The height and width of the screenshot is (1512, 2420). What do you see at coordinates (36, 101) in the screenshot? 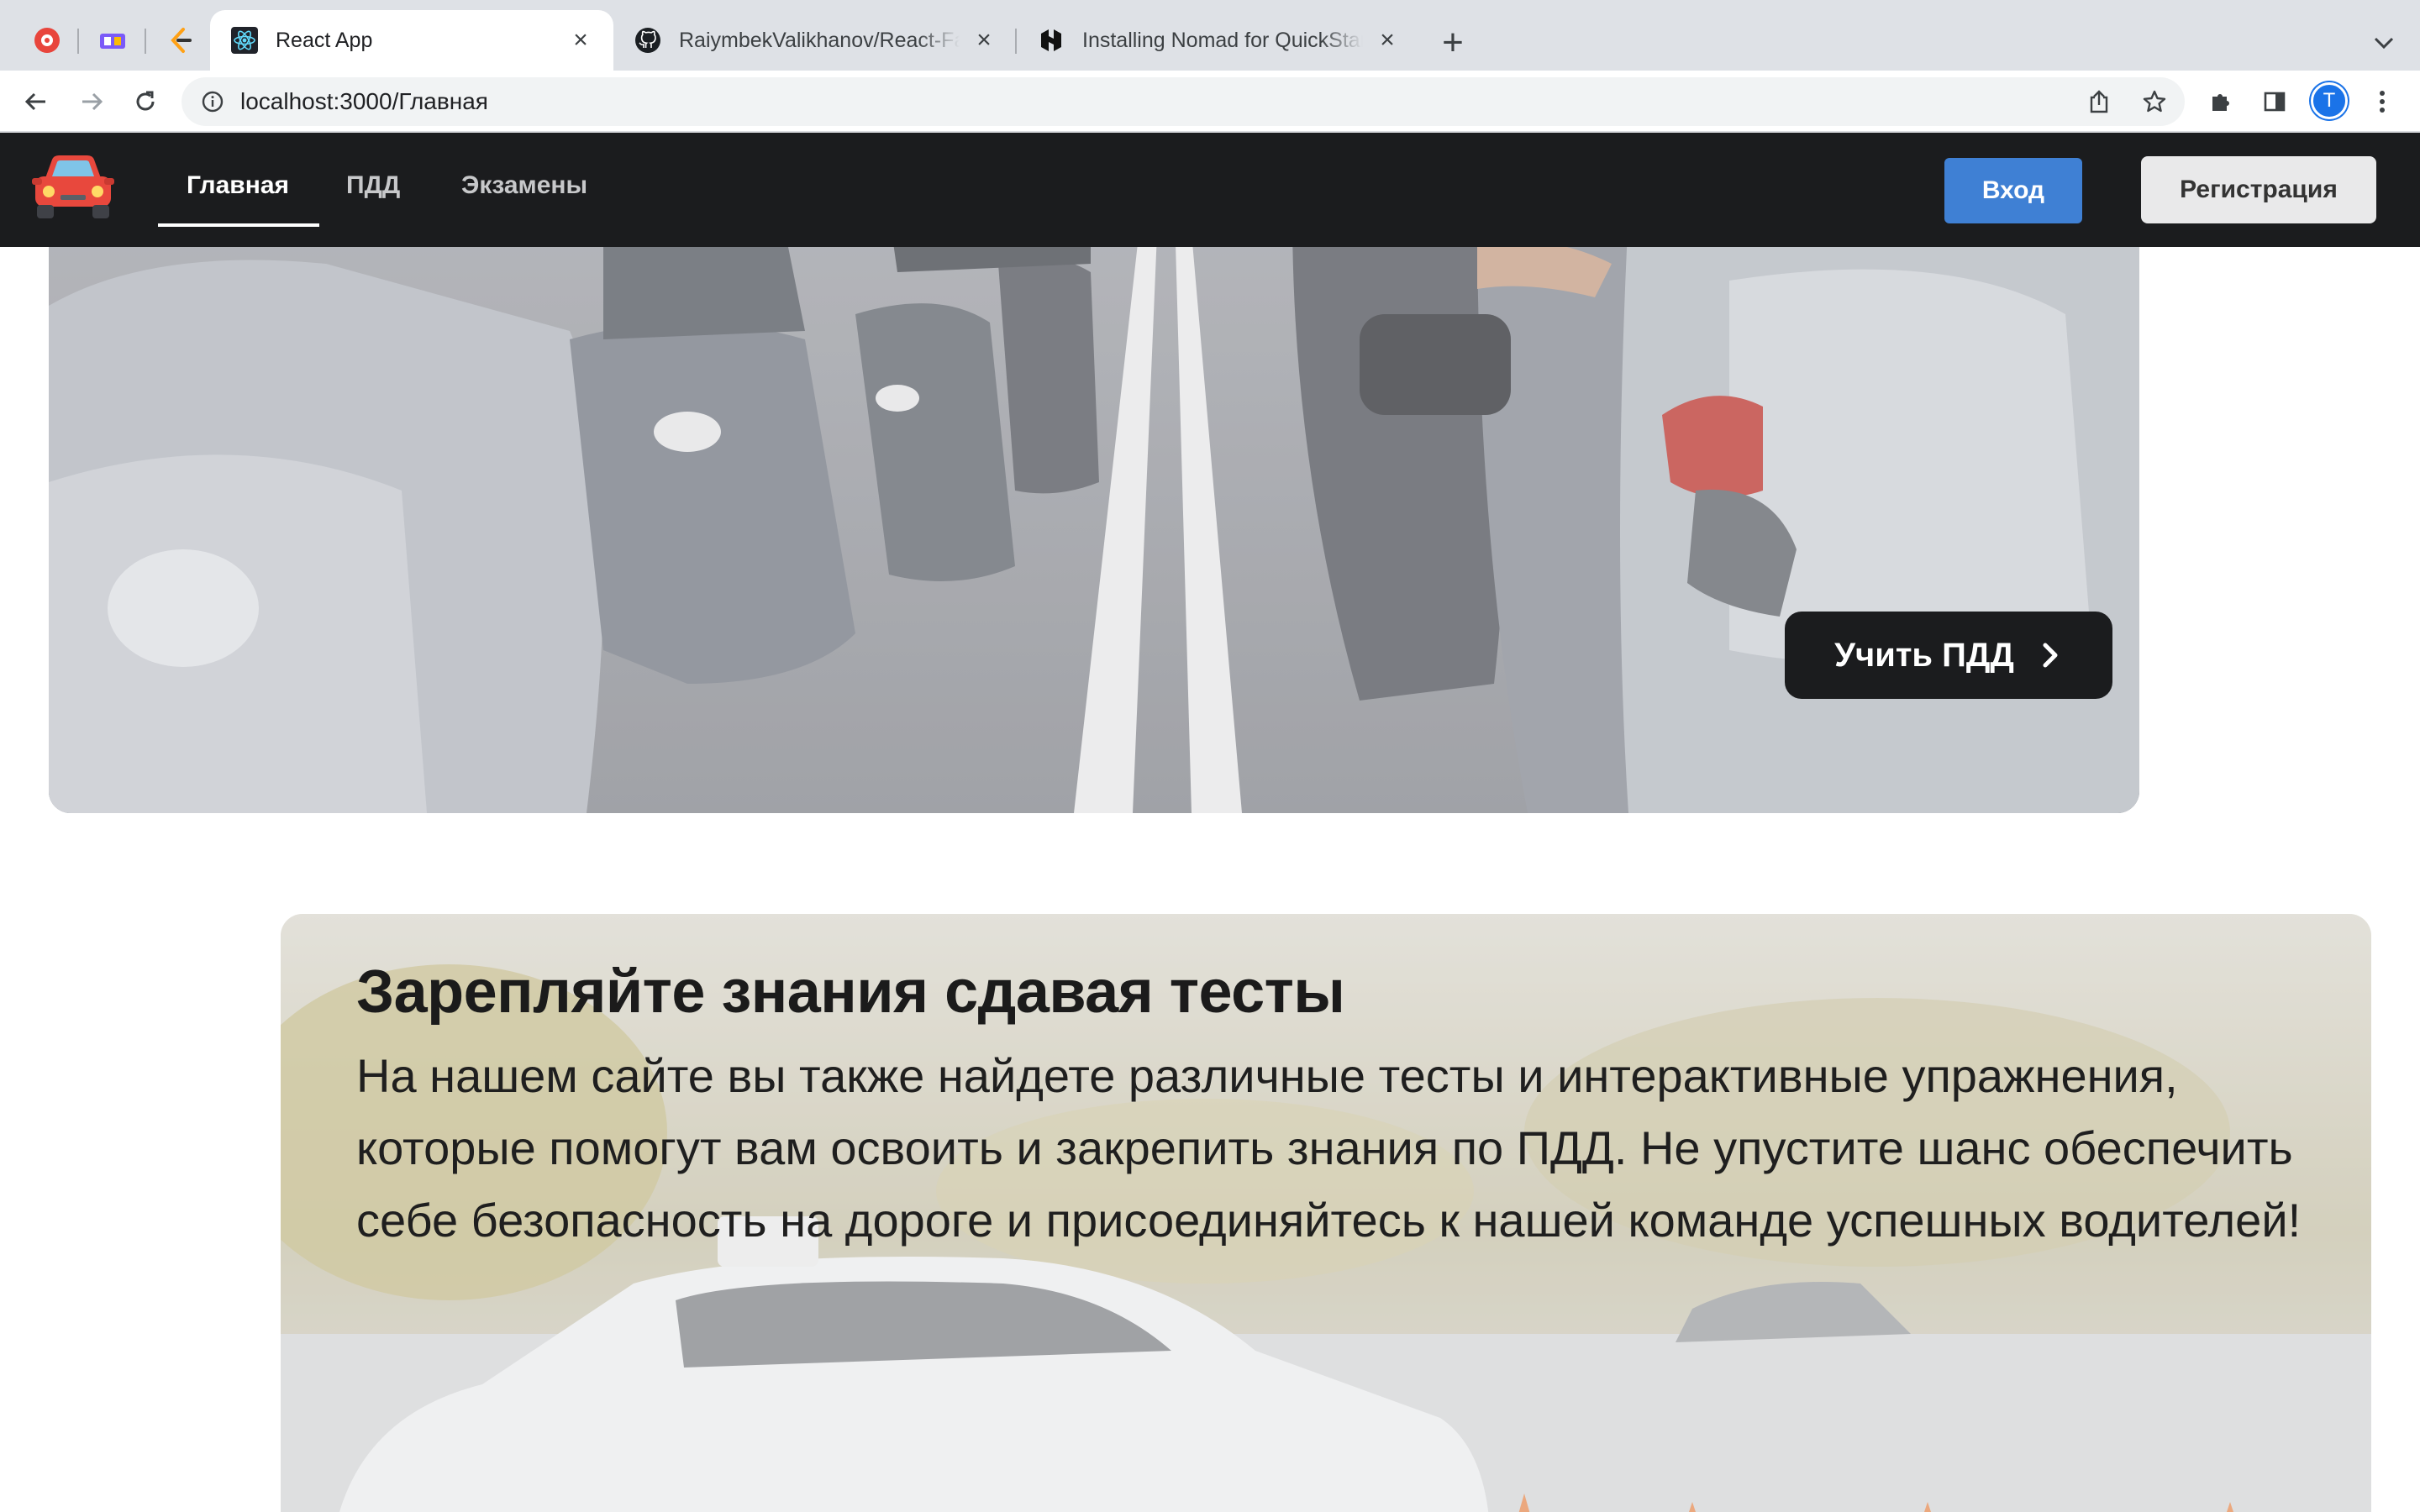
I see `back-arrow-icon` at bounding box center [36, 101].